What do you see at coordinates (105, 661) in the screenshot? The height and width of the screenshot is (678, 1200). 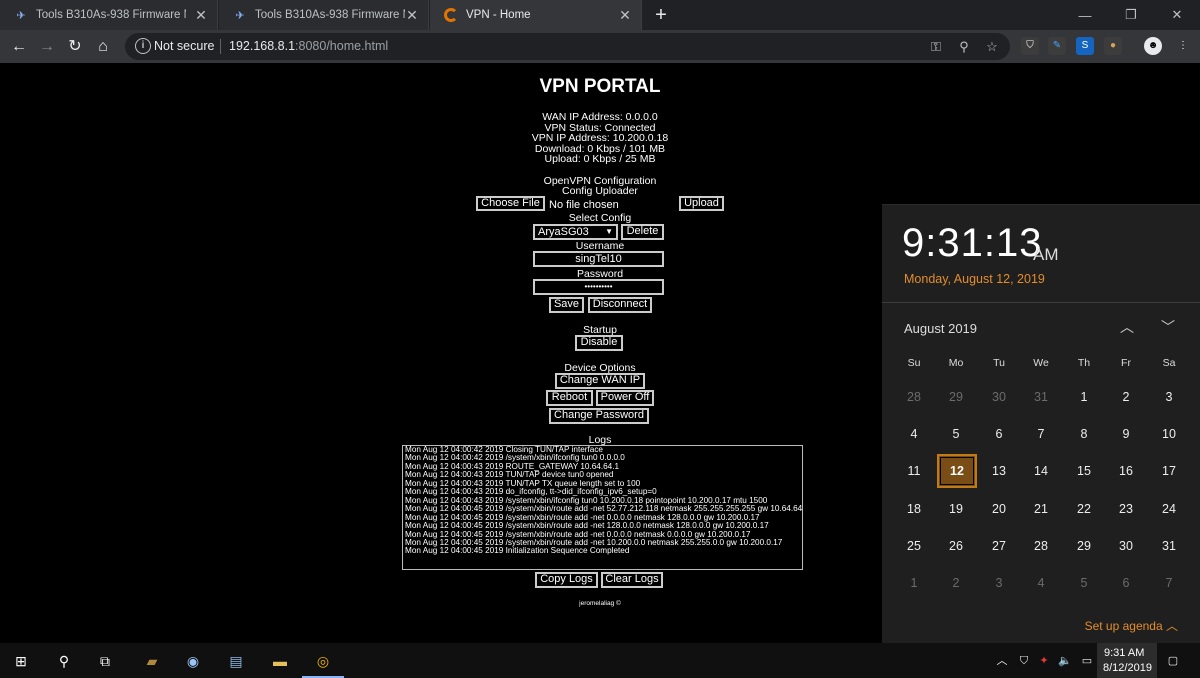 I see `task-view-icon: ⧉` at bounding box center [105, 661].